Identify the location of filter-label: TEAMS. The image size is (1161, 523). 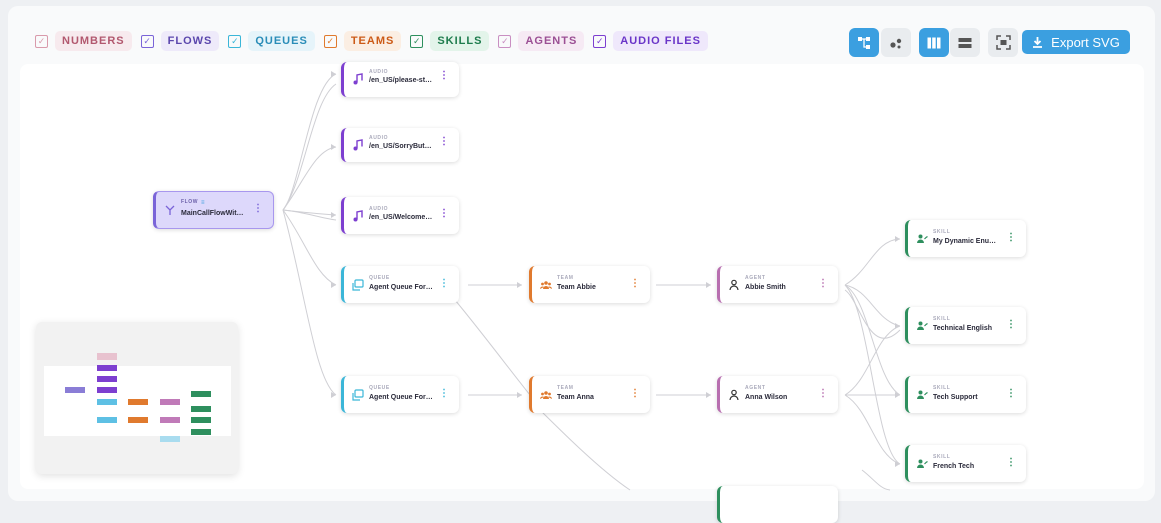
(372, 41).